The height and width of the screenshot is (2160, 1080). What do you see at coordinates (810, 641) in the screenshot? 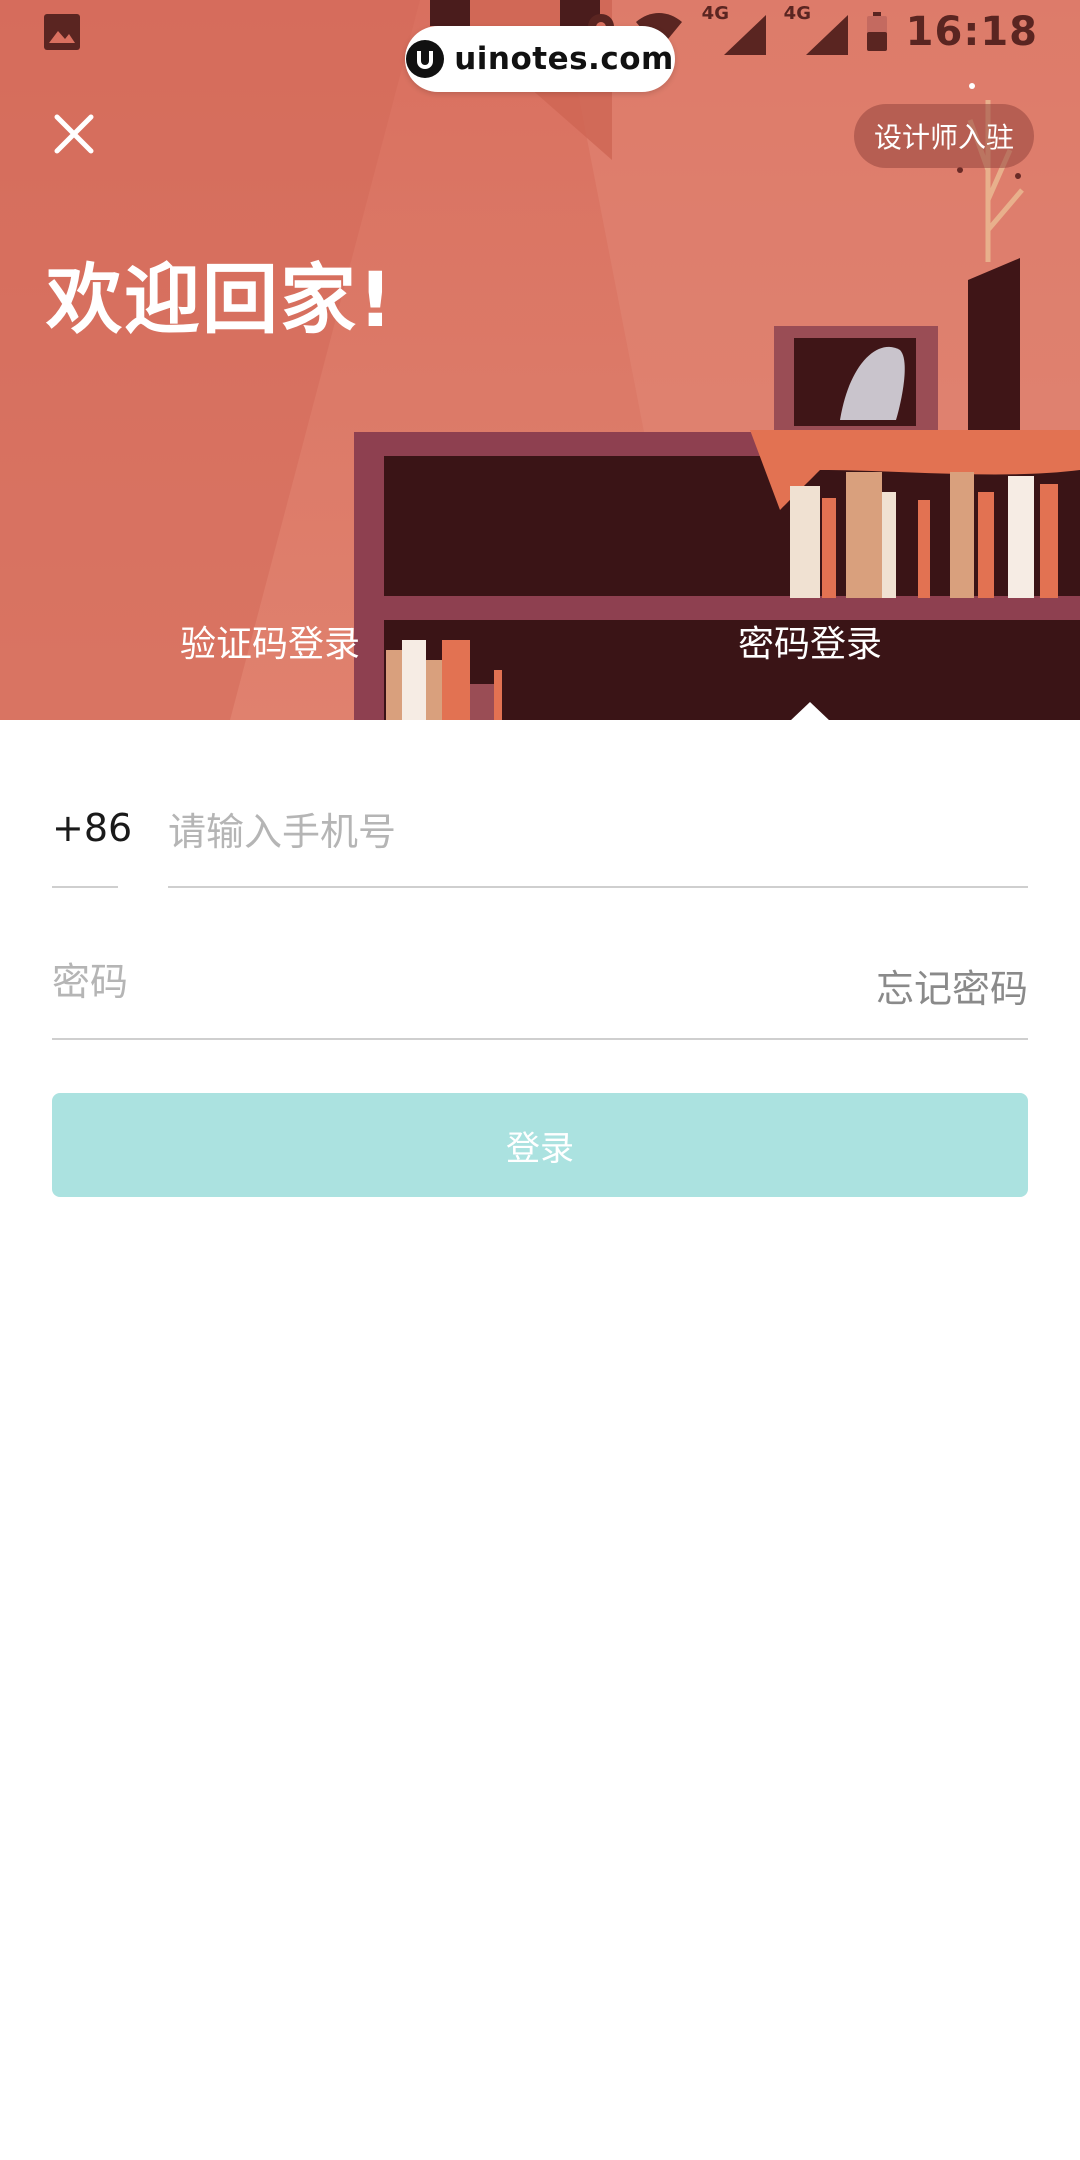
I see `tab-password-login: 密码登录` at bounding box center [810, 641].